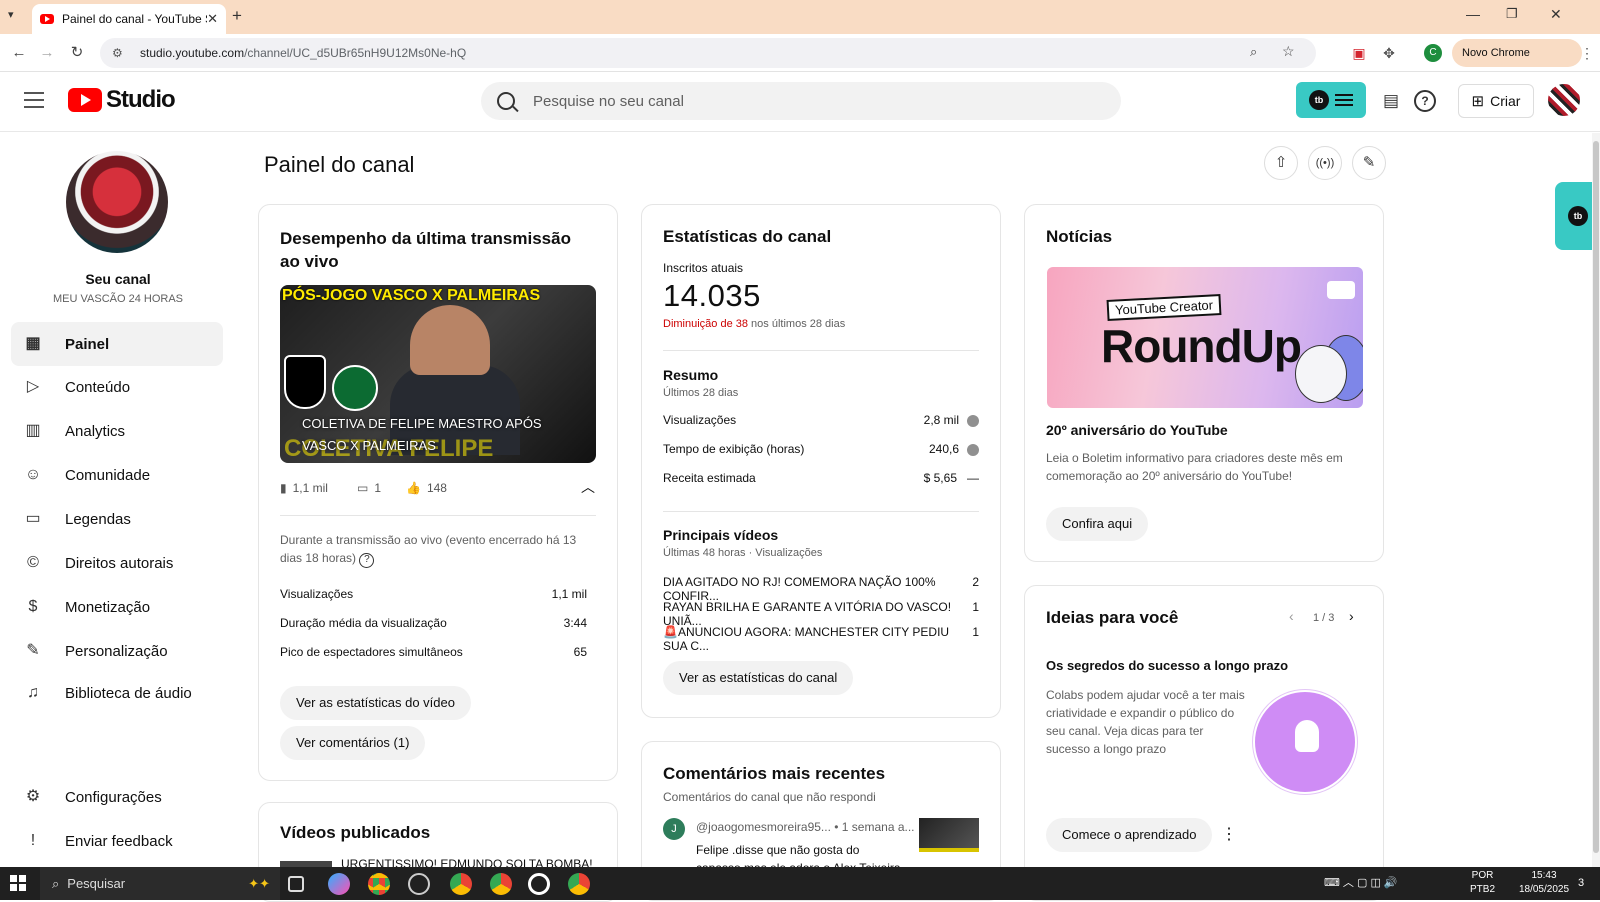 The image size is (1600, 902). I want to click on channel-stats-button: Ver as estatísticas do canal, so click(758, 678).